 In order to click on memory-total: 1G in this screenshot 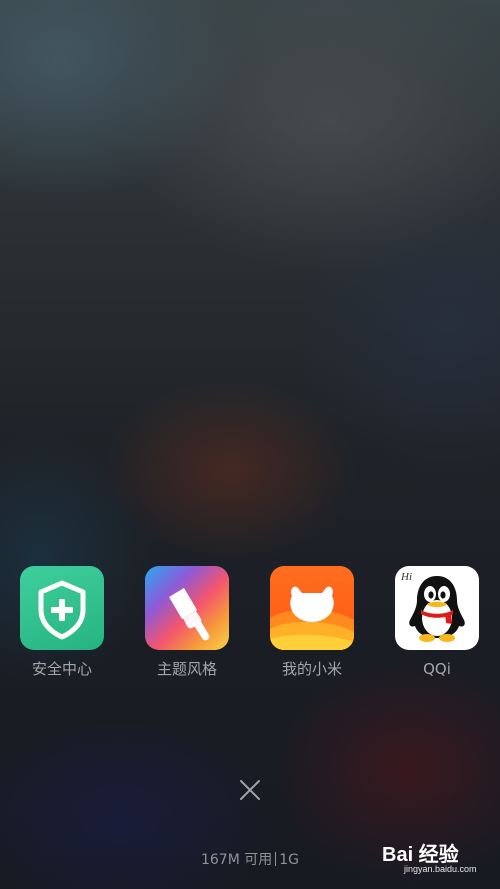, I will do `click(289, 860)`.